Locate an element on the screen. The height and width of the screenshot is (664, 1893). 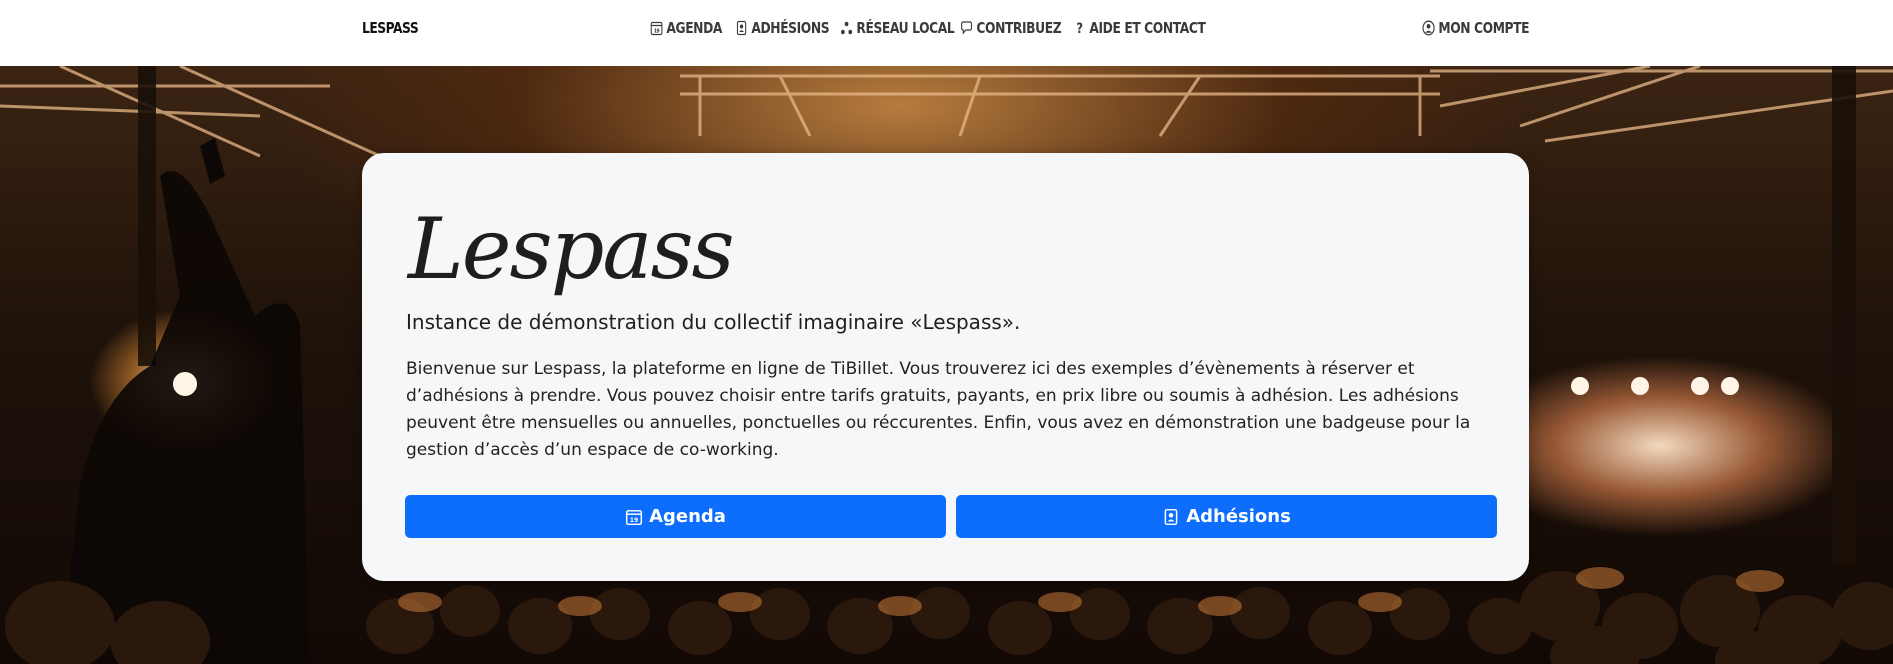
nav-contribuez: CONTRIBUEZ is located at coordinates (1011, 28).